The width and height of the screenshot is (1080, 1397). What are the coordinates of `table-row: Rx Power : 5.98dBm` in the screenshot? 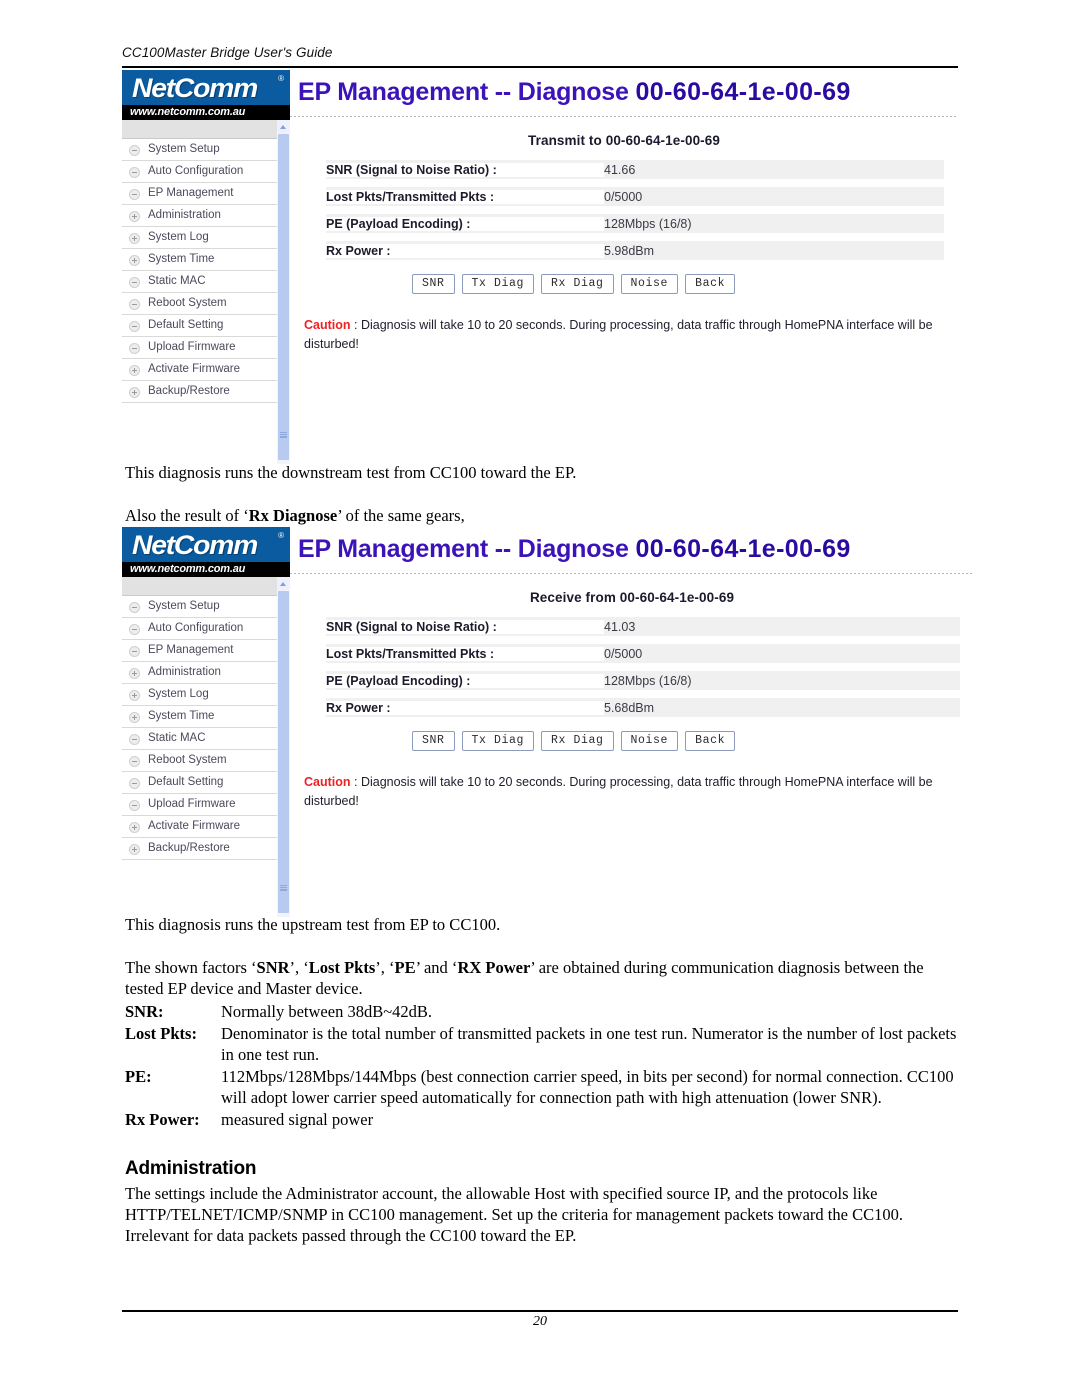 It's located at (635, 250).